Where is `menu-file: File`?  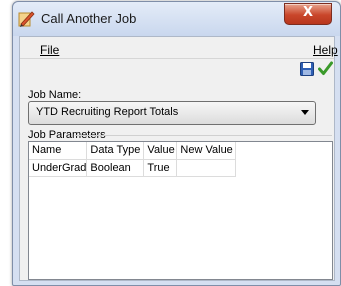
menu-file: File is located at coordinates (49, 50).